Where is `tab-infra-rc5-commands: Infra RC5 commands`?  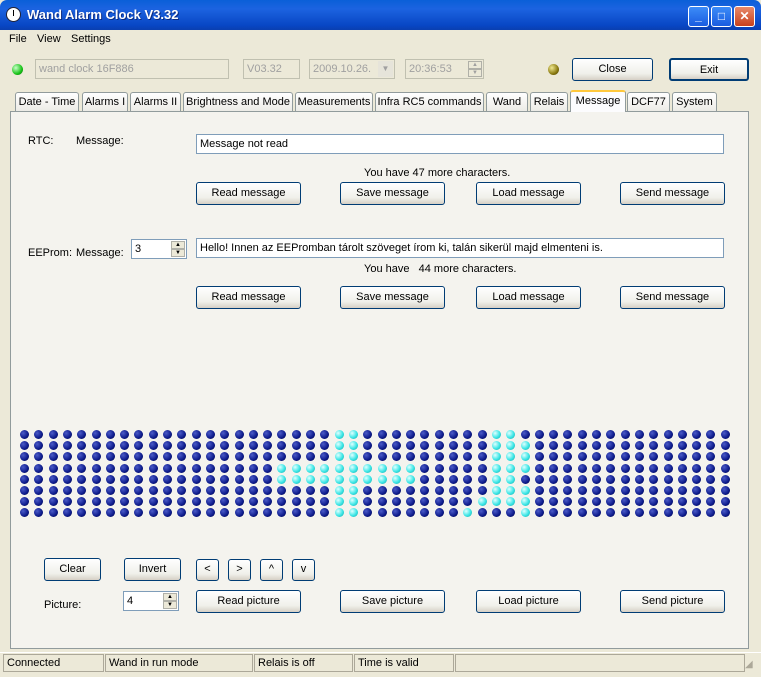 tab-infra-rc5-commands: Infra RC5 commands is located at coordinates (429, 101).